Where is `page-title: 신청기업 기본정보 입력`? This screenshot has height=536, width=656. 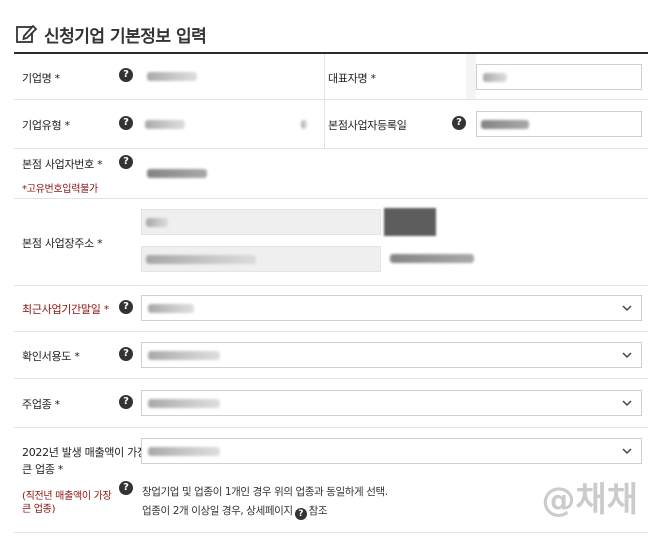 page-title: 신청기업 기본정보 입력 is located at coordinates (125, 36).